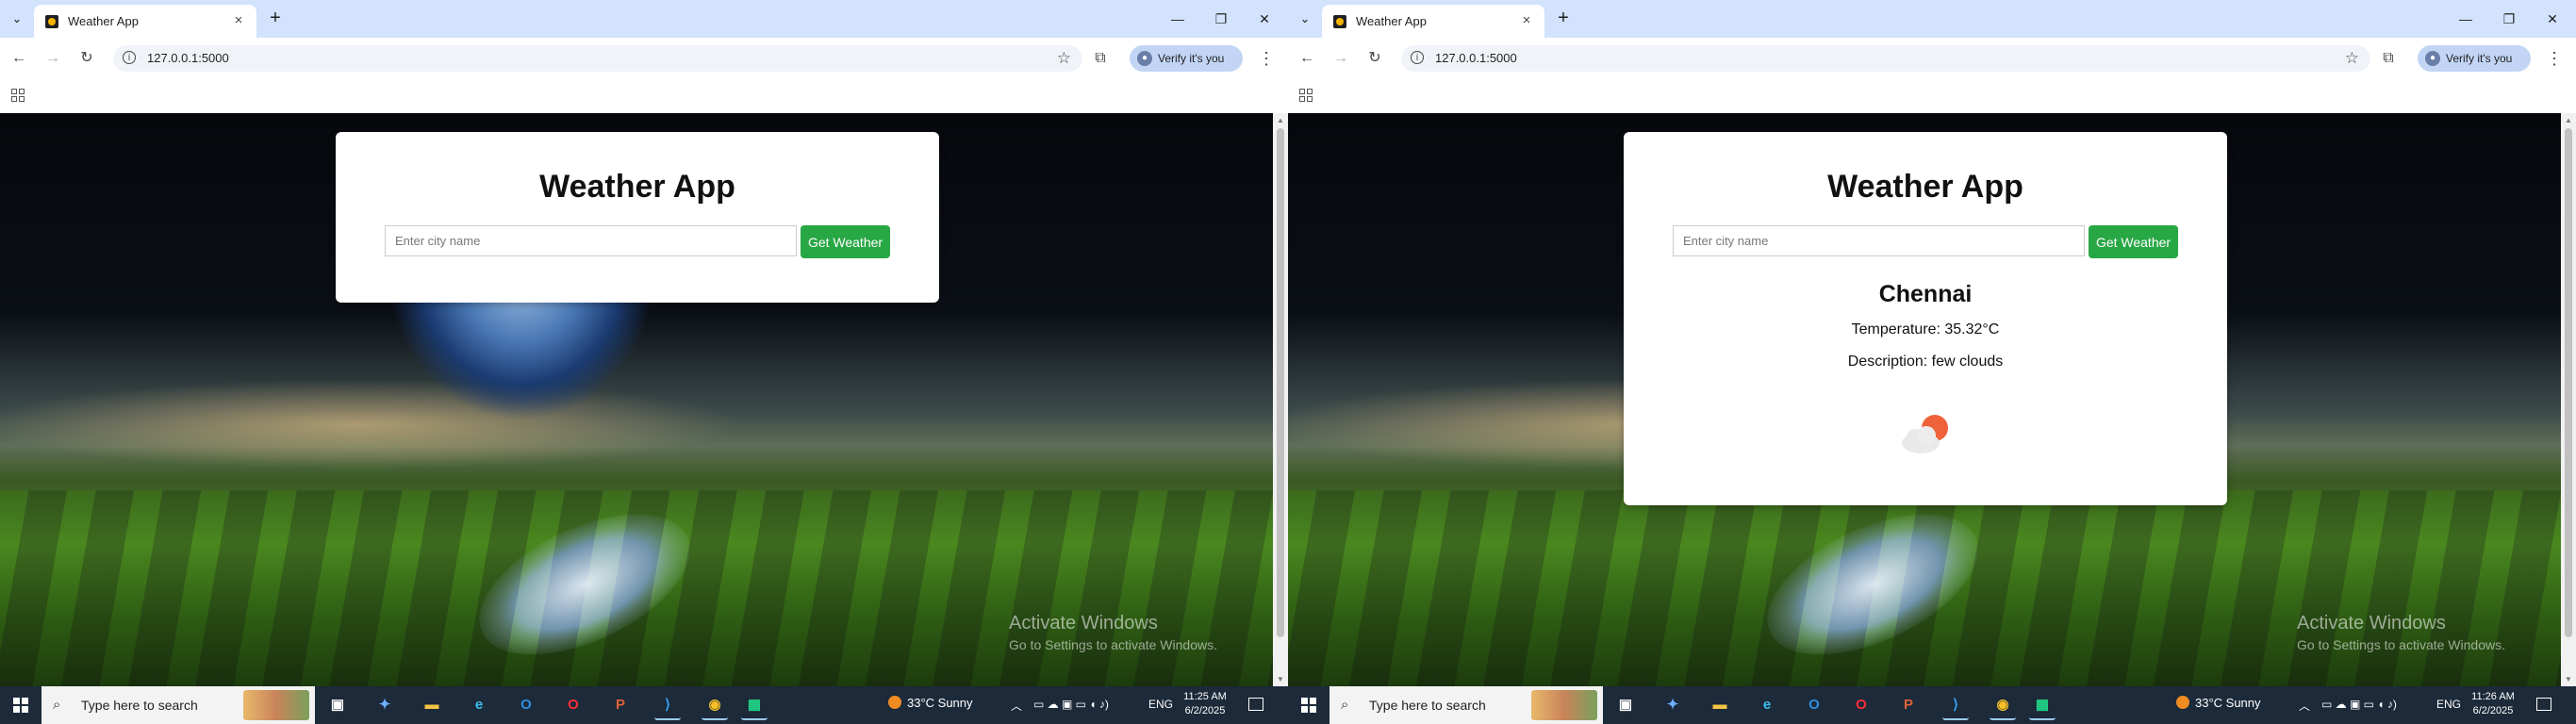 This screenshot has height=724, width=2576. What do you see at coordinates (1925, 434) in the screenshot?
I see `few-clouds-icon` at bounding box center [1925, 434].